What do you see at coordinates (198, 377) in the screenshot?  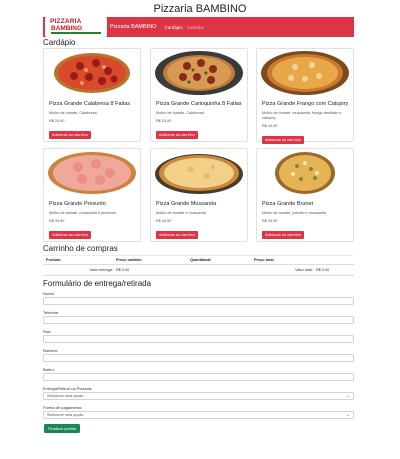 I see `neighborhood-field` at bounding box center [198, 377].